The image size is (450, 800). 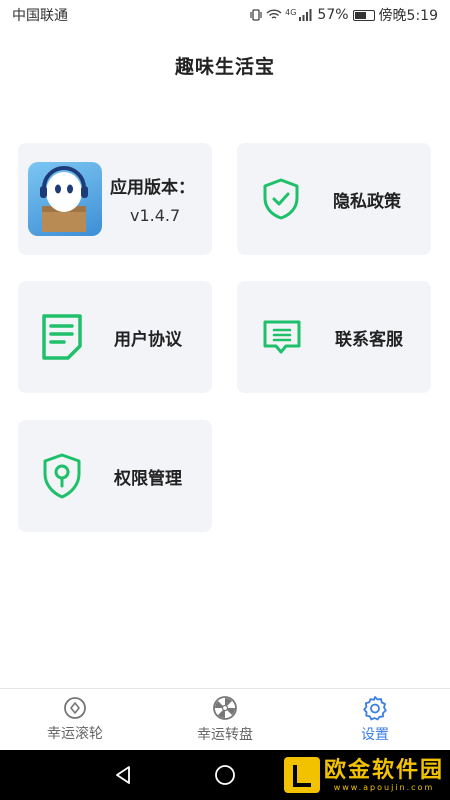 I want to click on wheel-icon, so click(x=225, y=708).